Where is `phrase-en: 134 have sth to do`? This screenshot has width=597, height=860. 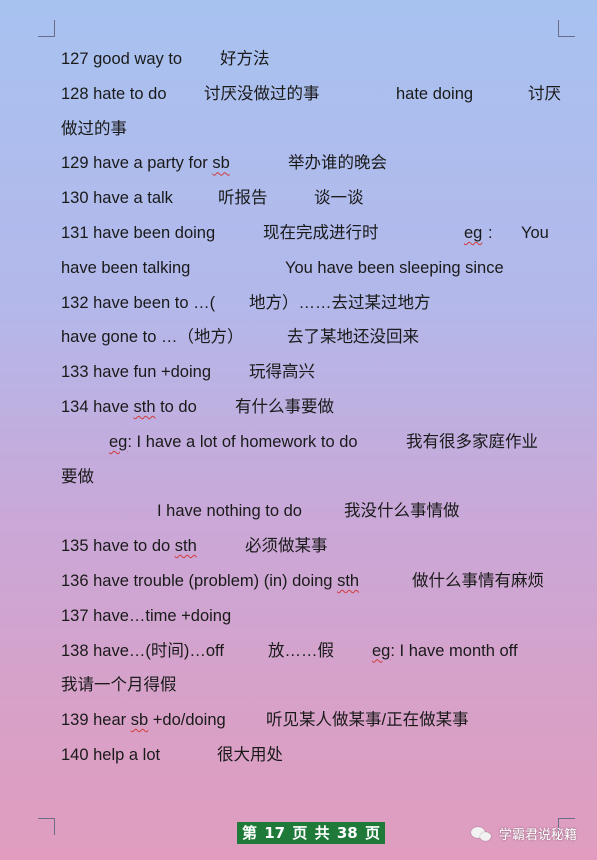 phrase-en: 134 have sth to do is located at coordinates (129, 407).